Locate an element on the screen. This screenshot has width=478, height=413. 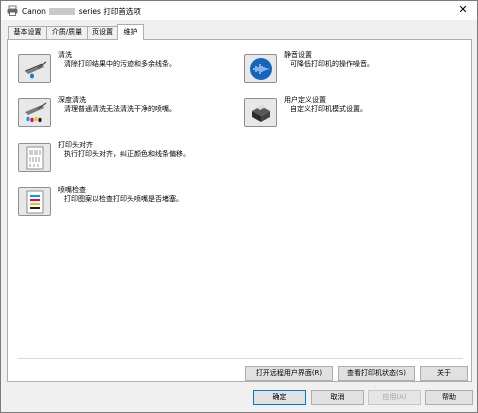
ok-button: 确定 is located at coordinates (279, 397).